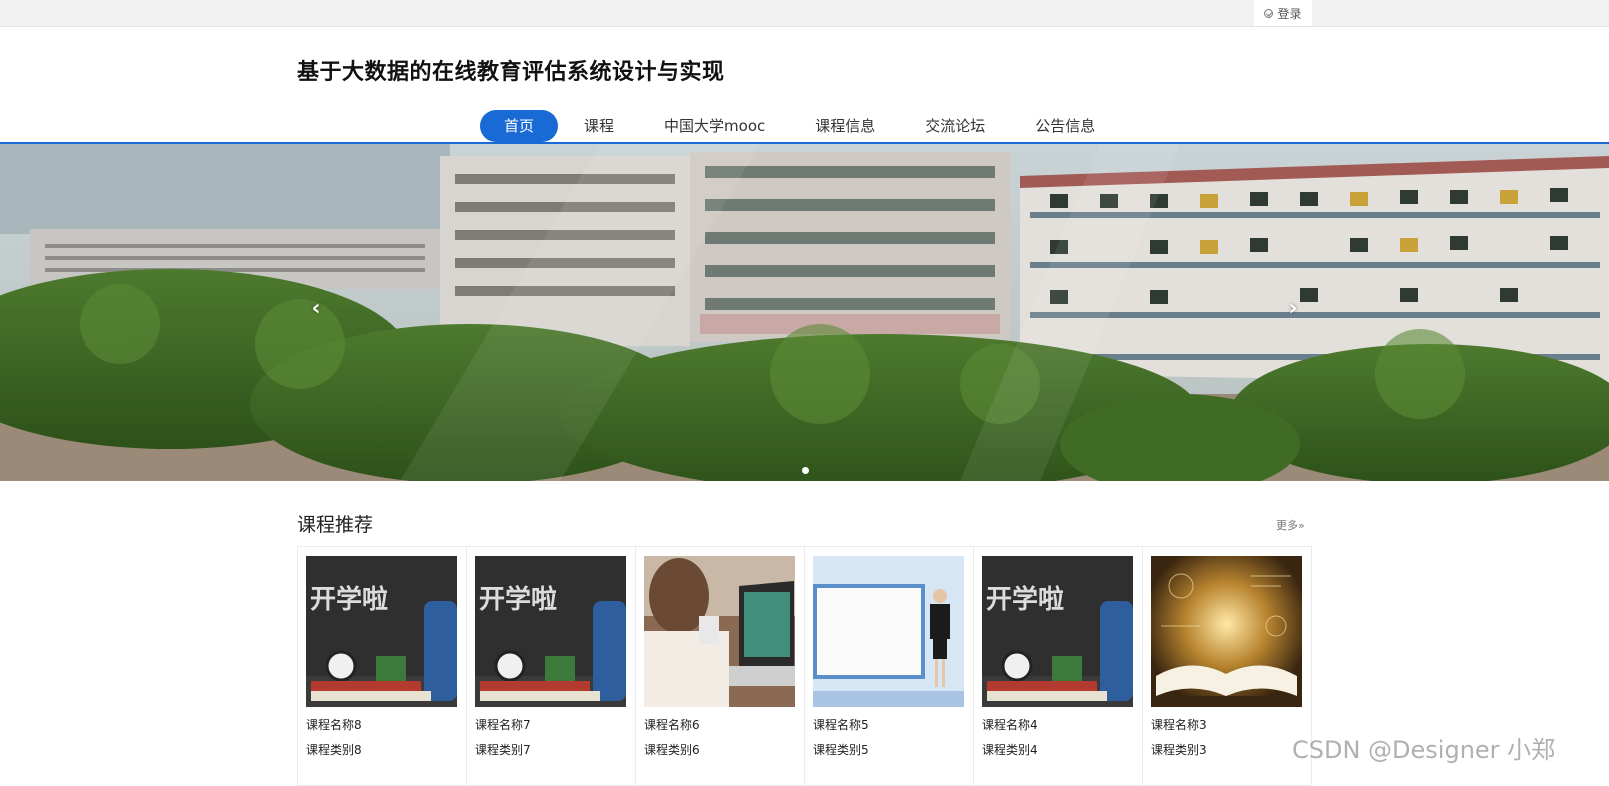 This screenshot has height=786, width=1609. I want to click on nav-item-announcements: 公告信息, so click(1065, 126).